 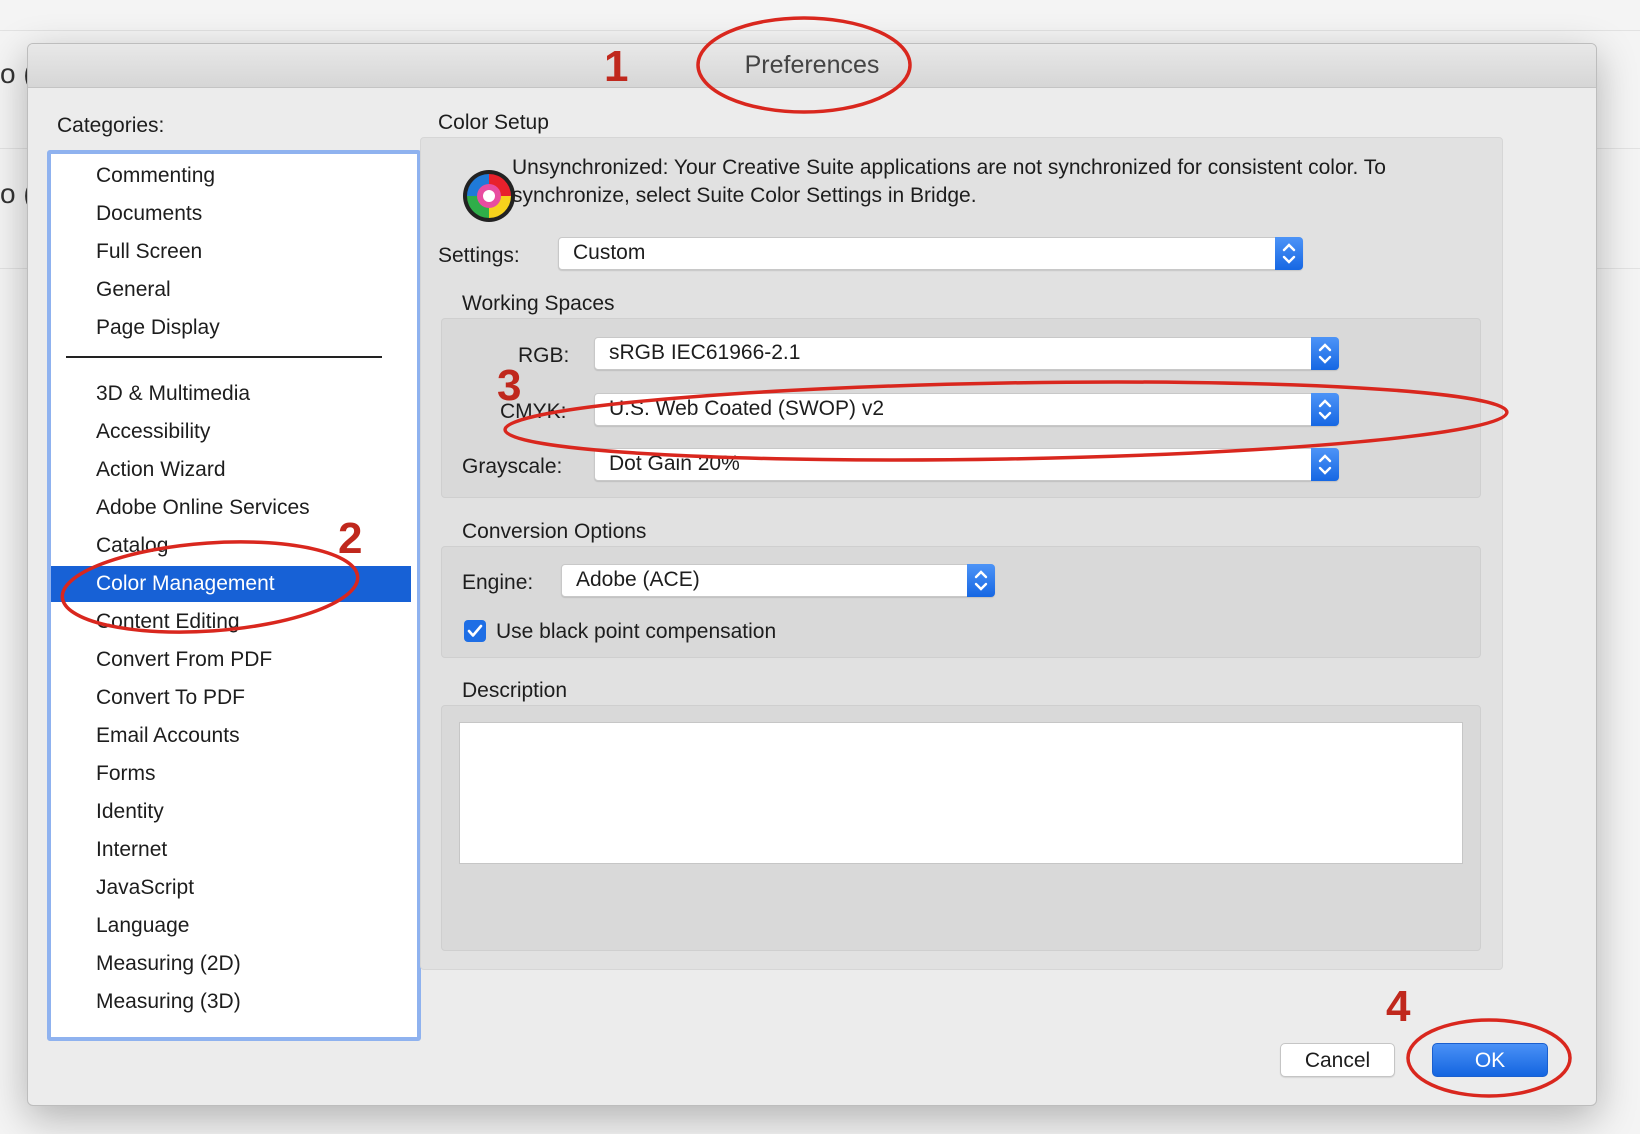 What do you see at coordinates (820, 30) in the screenshot?
I see `background-divider` at bounding box center [820, 30].